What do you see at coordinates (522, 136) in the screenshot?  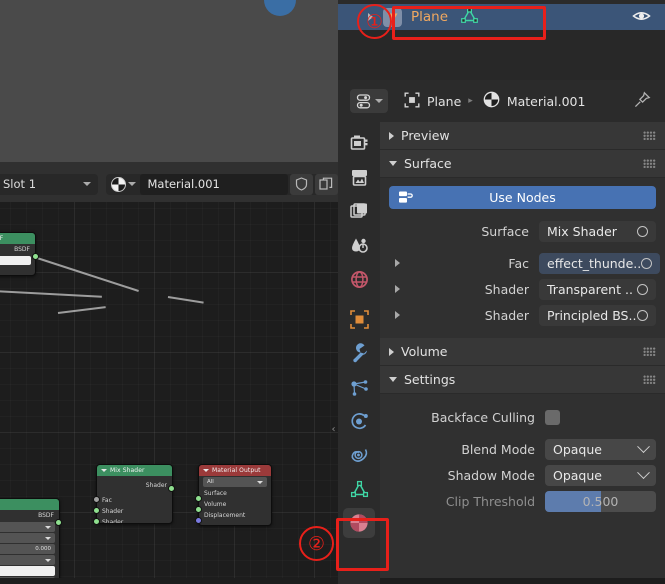 I see `panel-preview-header: Preview` at bounding box center [522, 136].